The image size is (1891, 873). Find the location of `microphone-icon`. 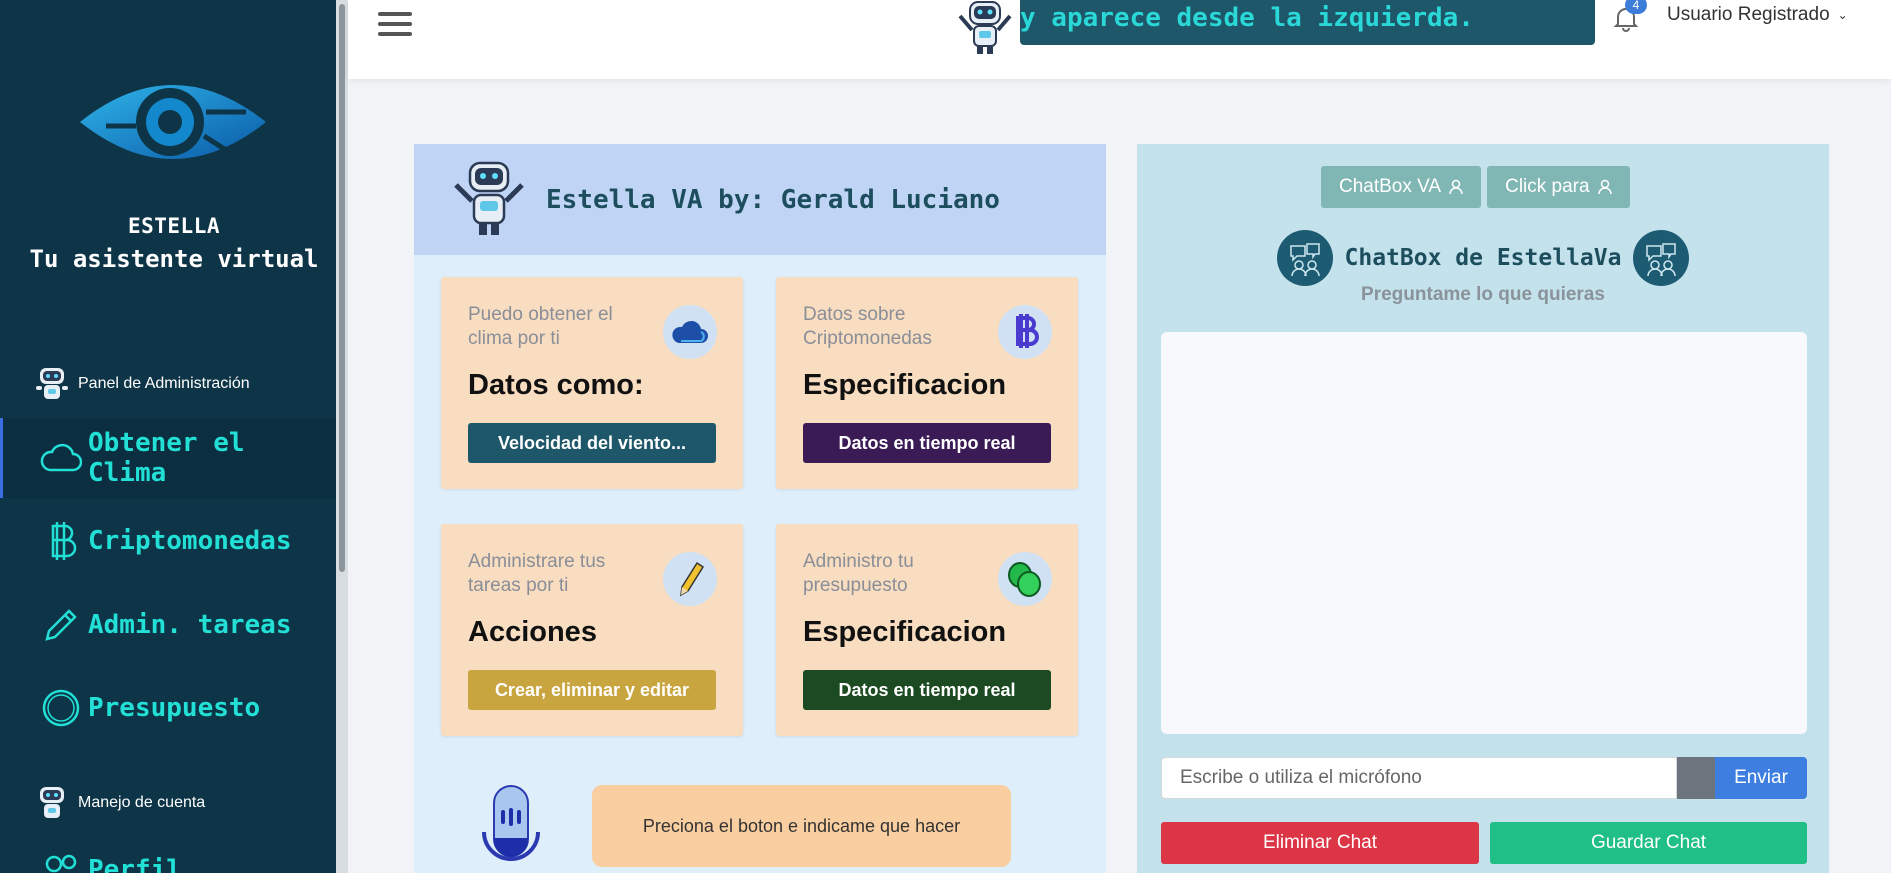

microphone-icon is located at coordinates (511, 827).